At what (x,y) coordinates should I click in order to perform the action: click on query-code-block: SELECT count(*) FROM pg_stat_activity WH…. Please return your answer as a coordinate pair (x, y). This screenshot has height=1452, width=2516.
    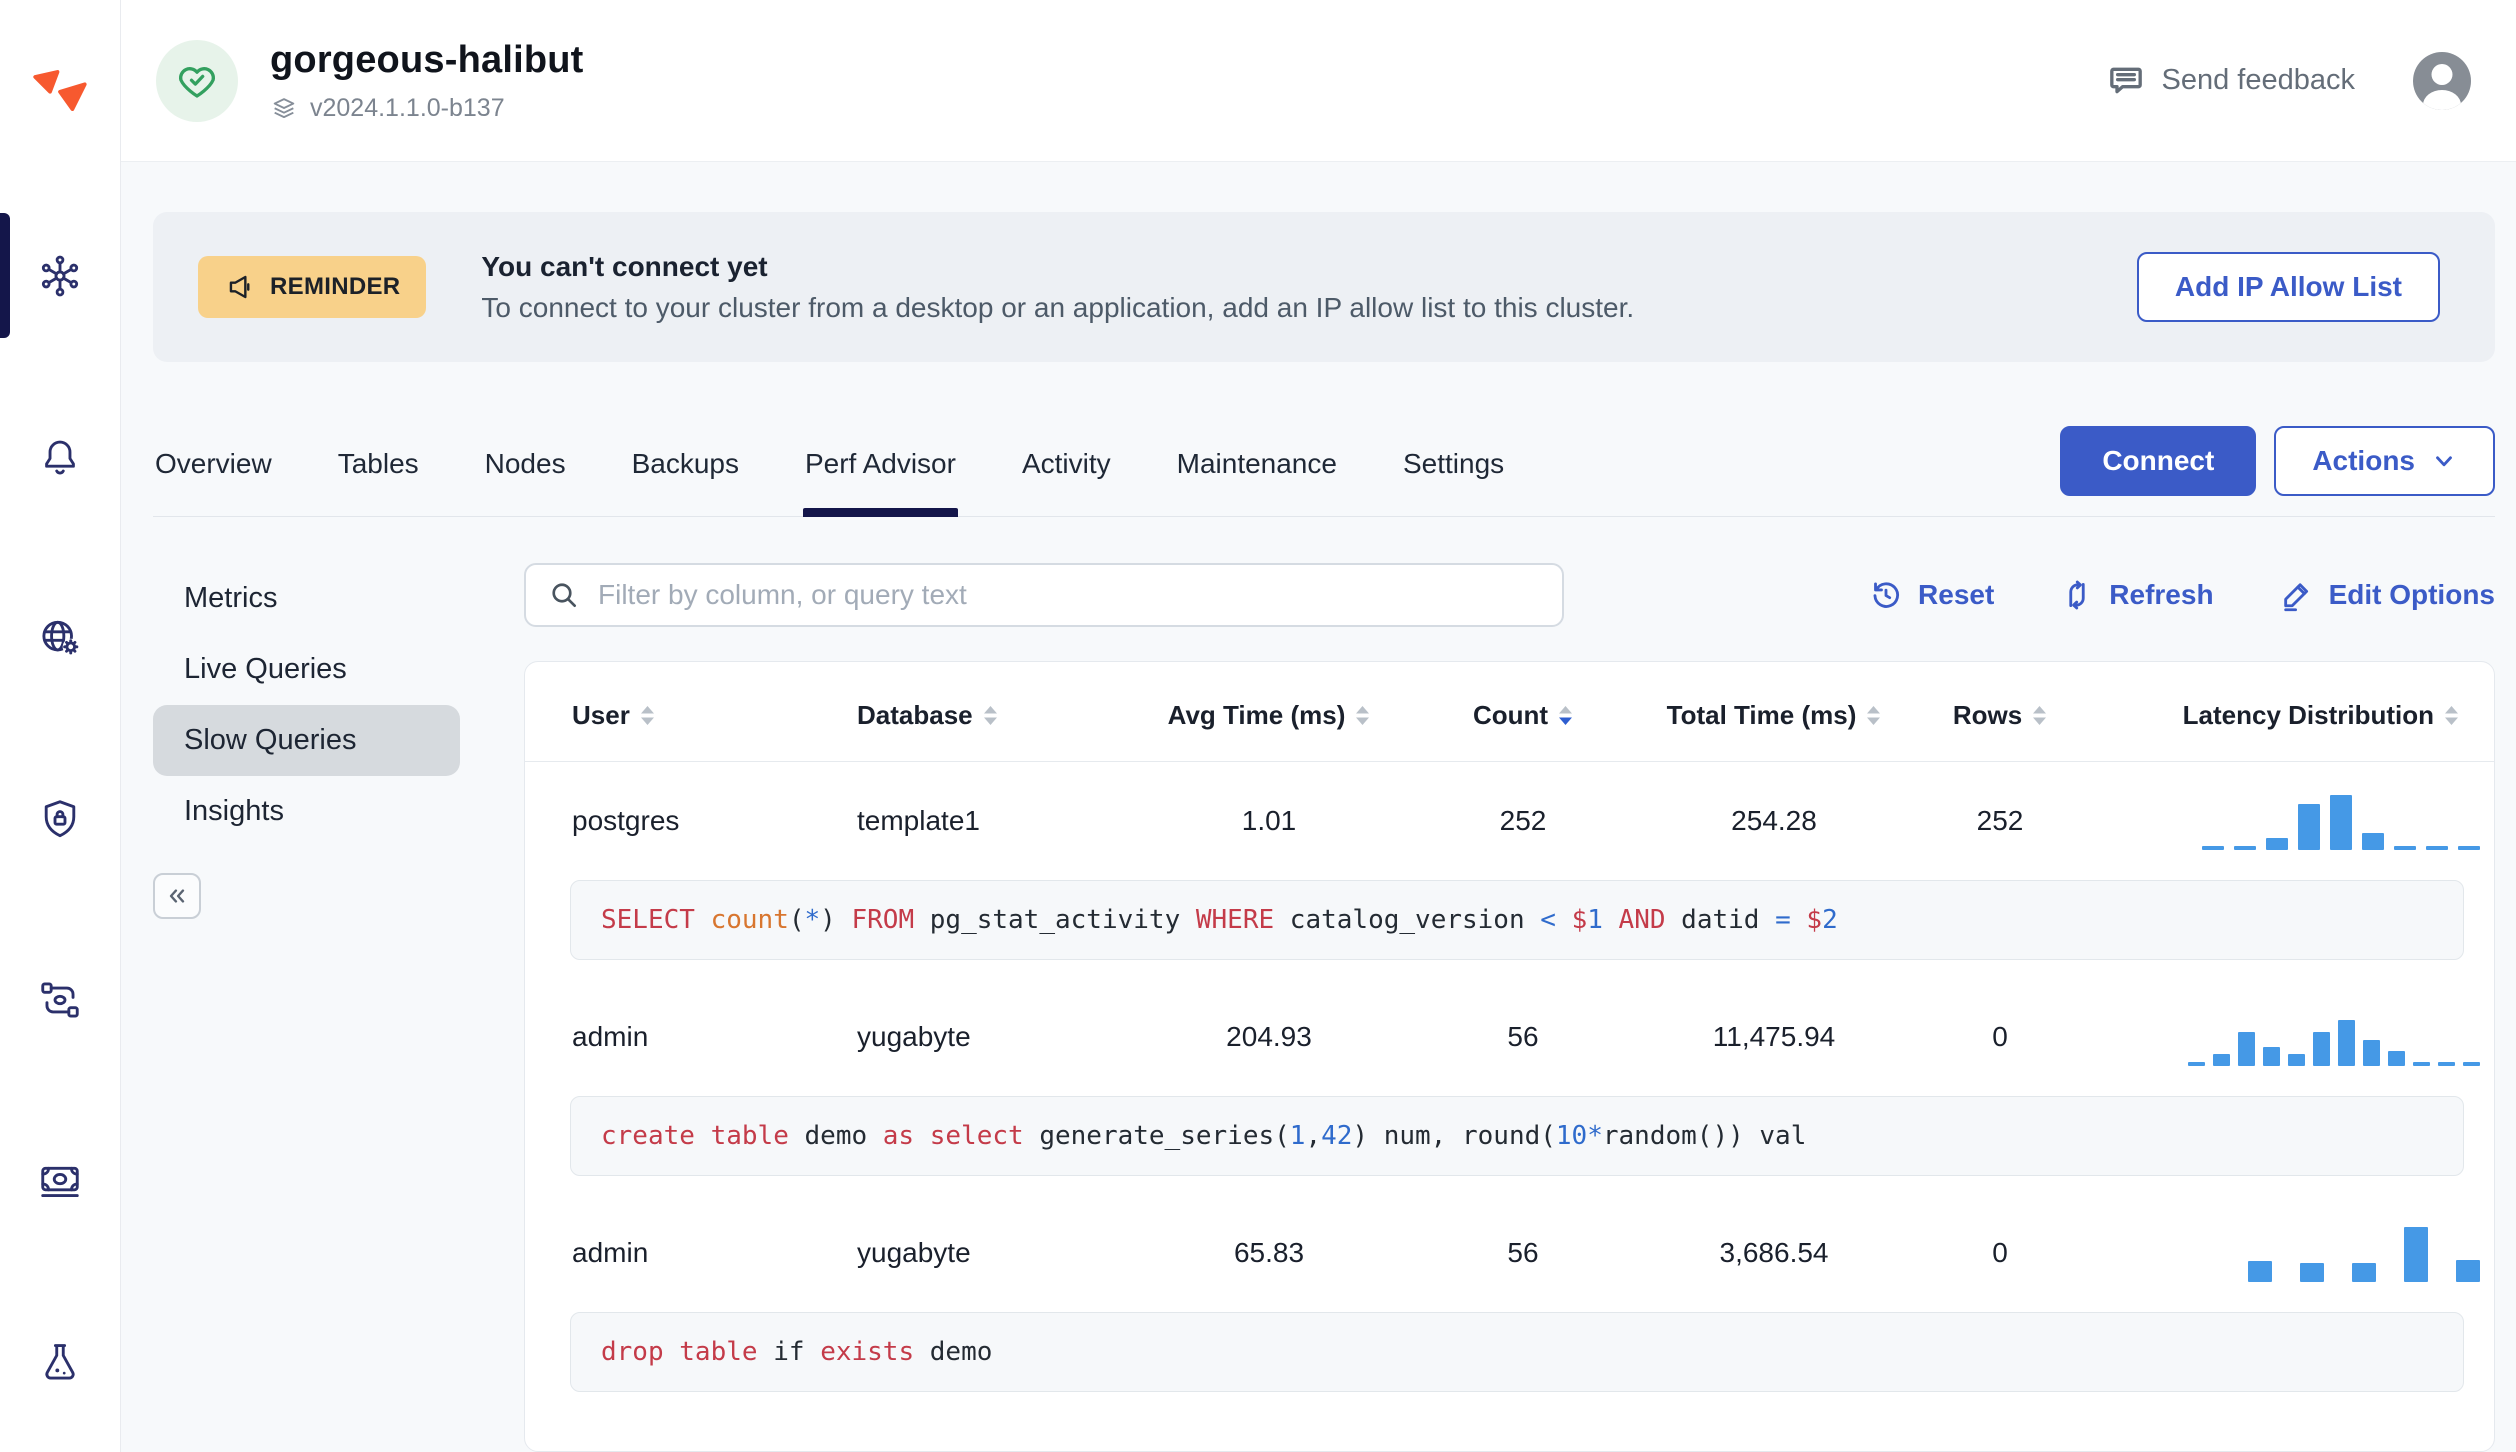
    Looking at the image, I should click on (1517, 920).